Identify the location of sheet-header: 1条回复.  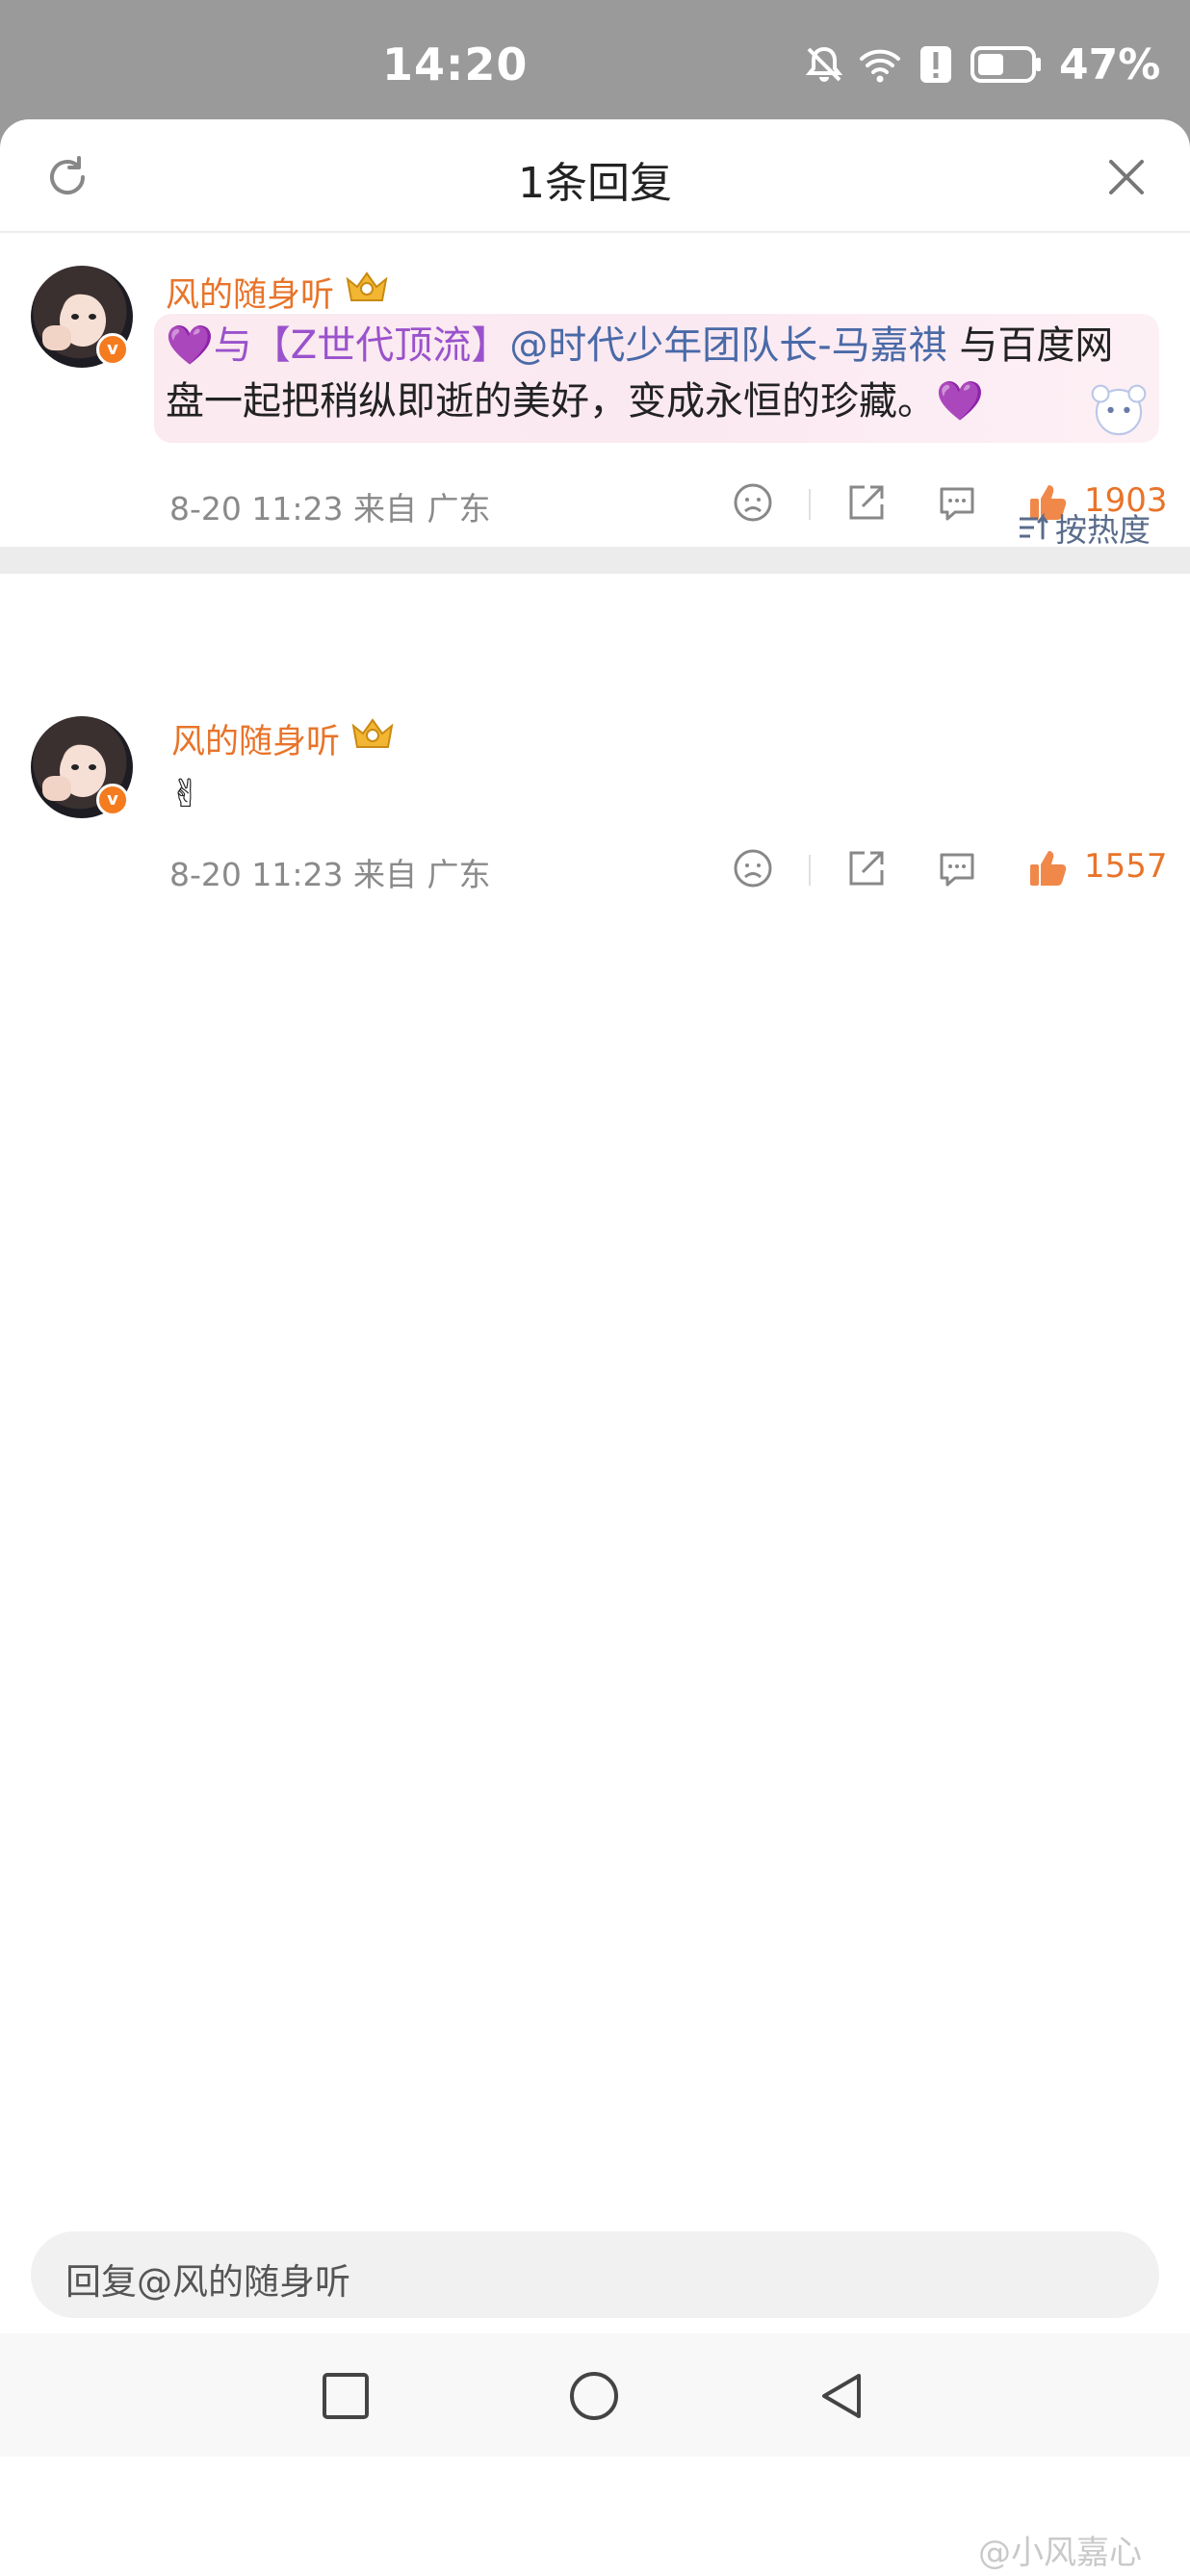
(595, 176).